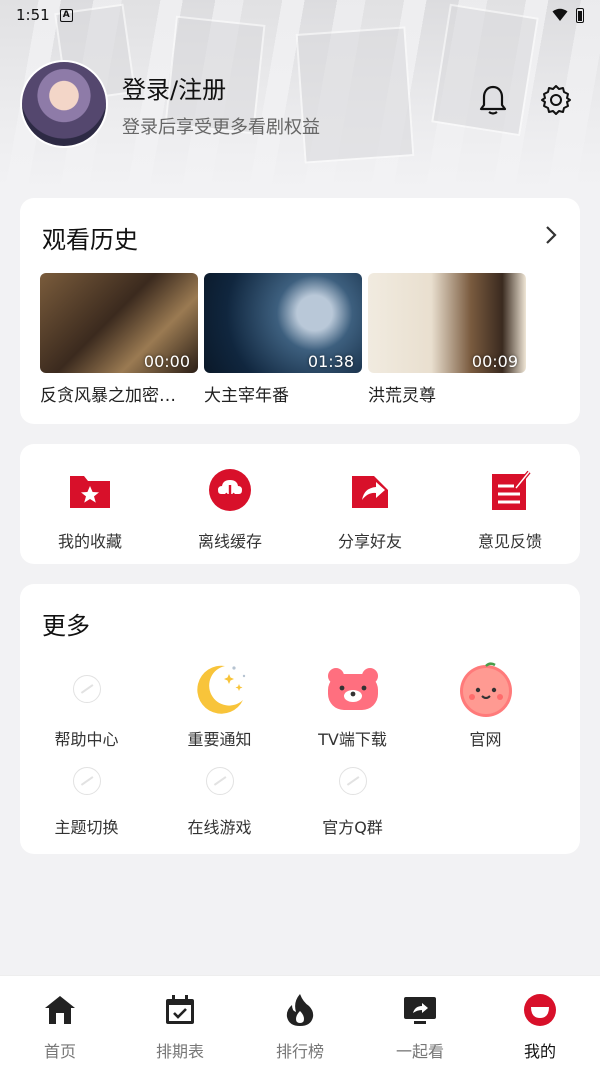 This screenshot has height=1067, width=600. What do you see at coordinates (485, 739) in the screenshot?
I see `official-site-label: 官网` at bounding box center [485, 739].